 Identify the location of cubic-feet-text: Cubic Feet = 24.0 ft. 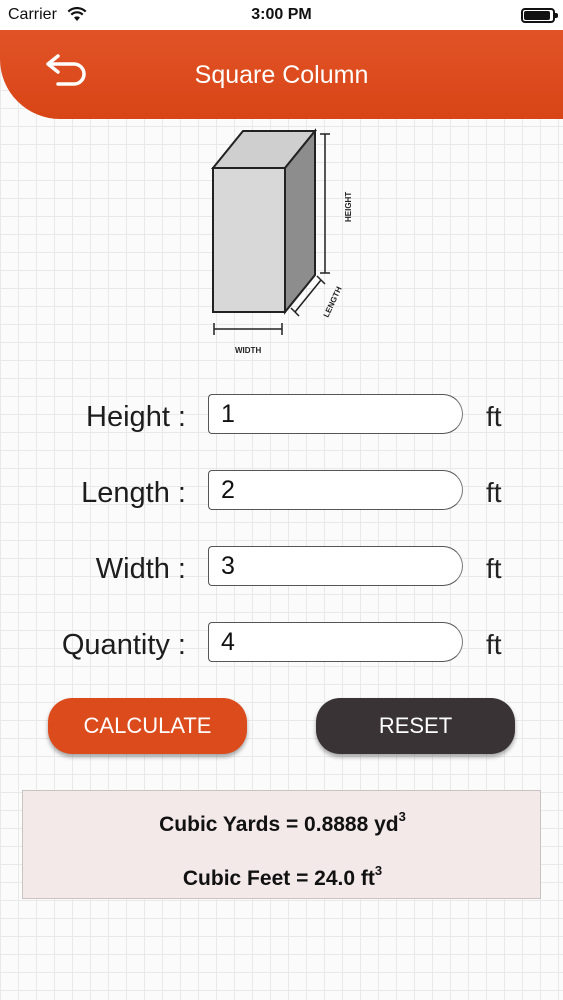
(278, 878).